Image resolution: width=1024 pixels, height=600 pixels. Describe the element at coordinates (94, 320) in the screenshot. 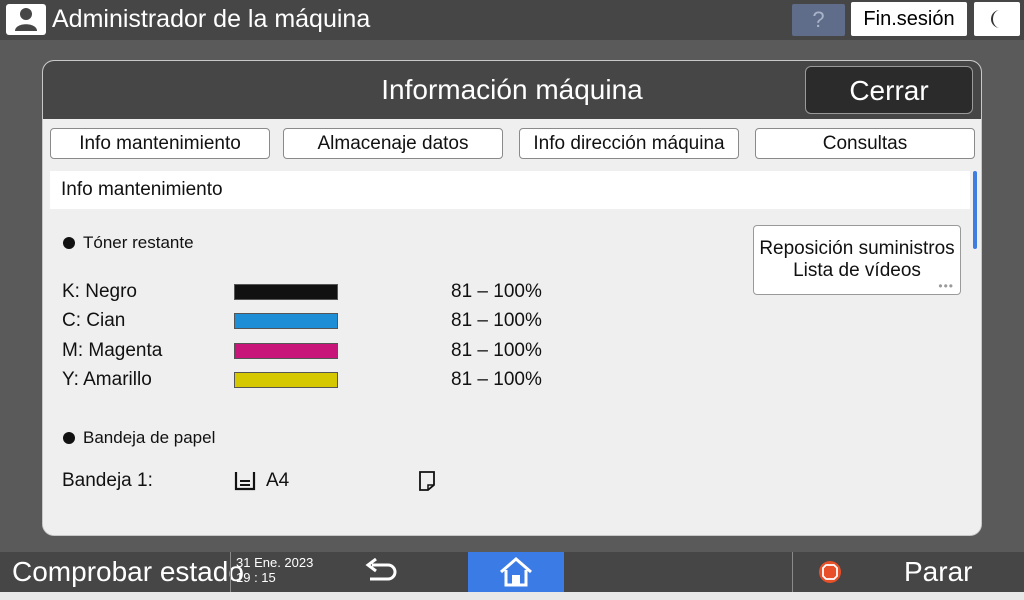

I see `toner-label-cyan: C: Cian` at that location.